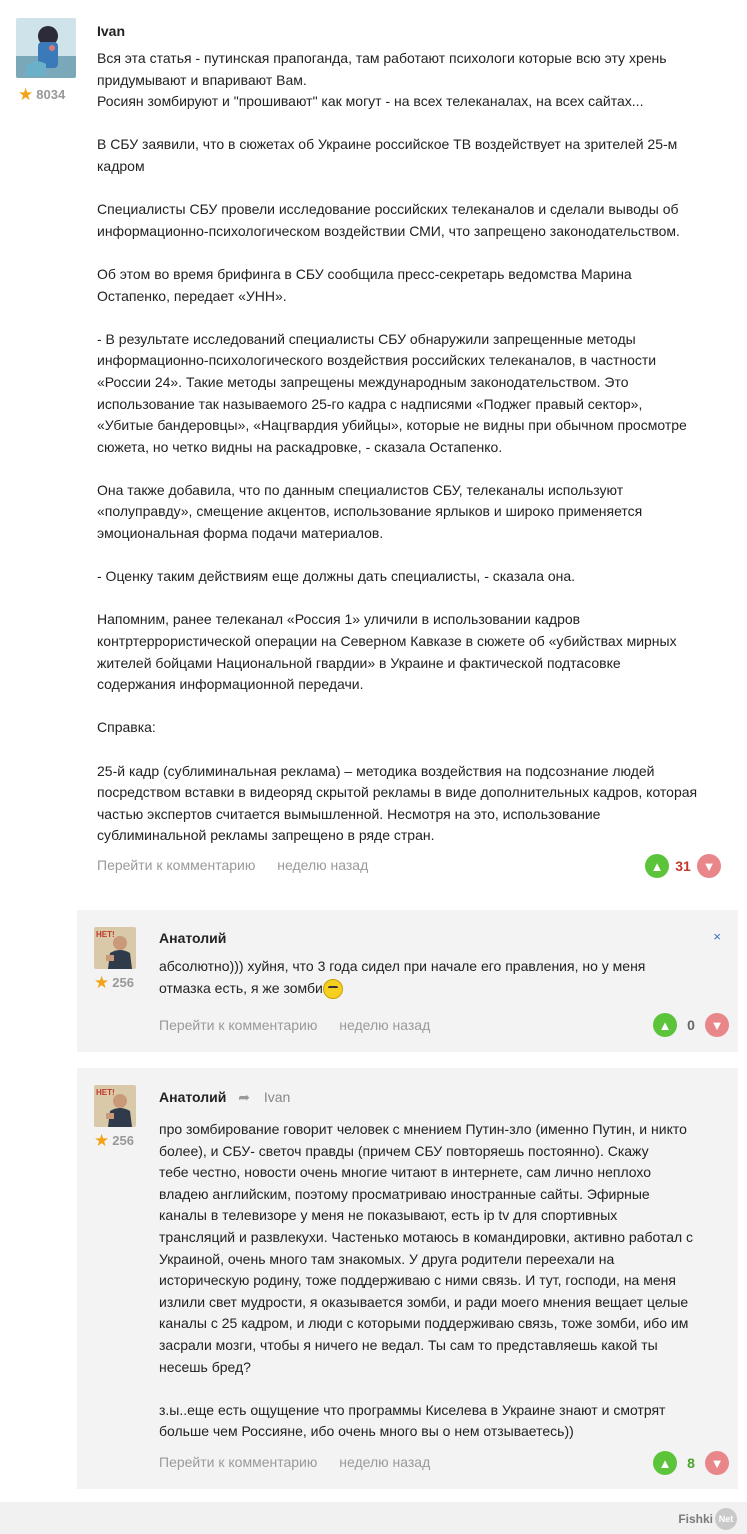 Image resolution: width=747 pixels, height=1534 pixels. What do you see at coordinates (192, 1097) in the screenshot?
I see `author-label: Анатолий` at bounding box center [192, 1097].